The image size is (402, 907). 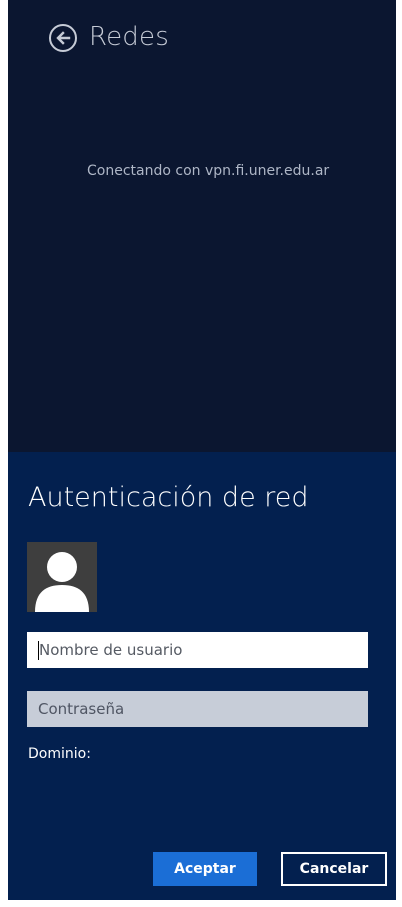 What do you see at coordinates (59, 754) in the screenshot?
I see `domain-label: Dominio:` at bounding box center [59, 754].